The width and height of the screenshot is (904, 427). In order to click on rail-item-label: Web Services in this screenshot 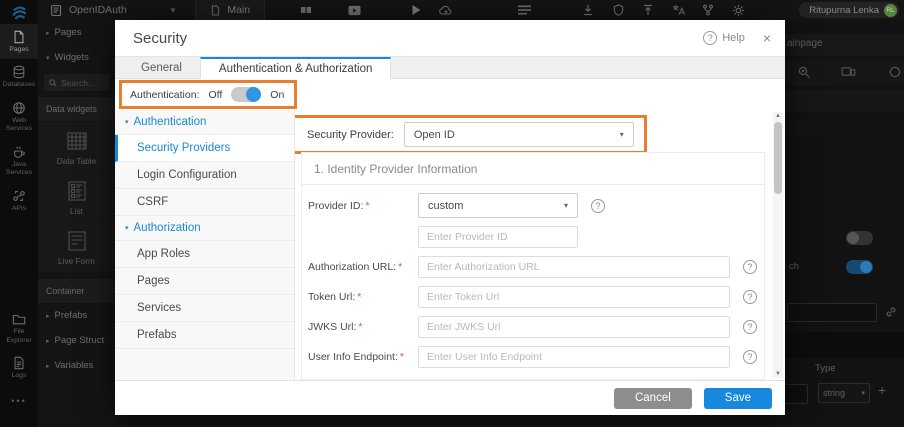, I will do `click(19, 124)`.